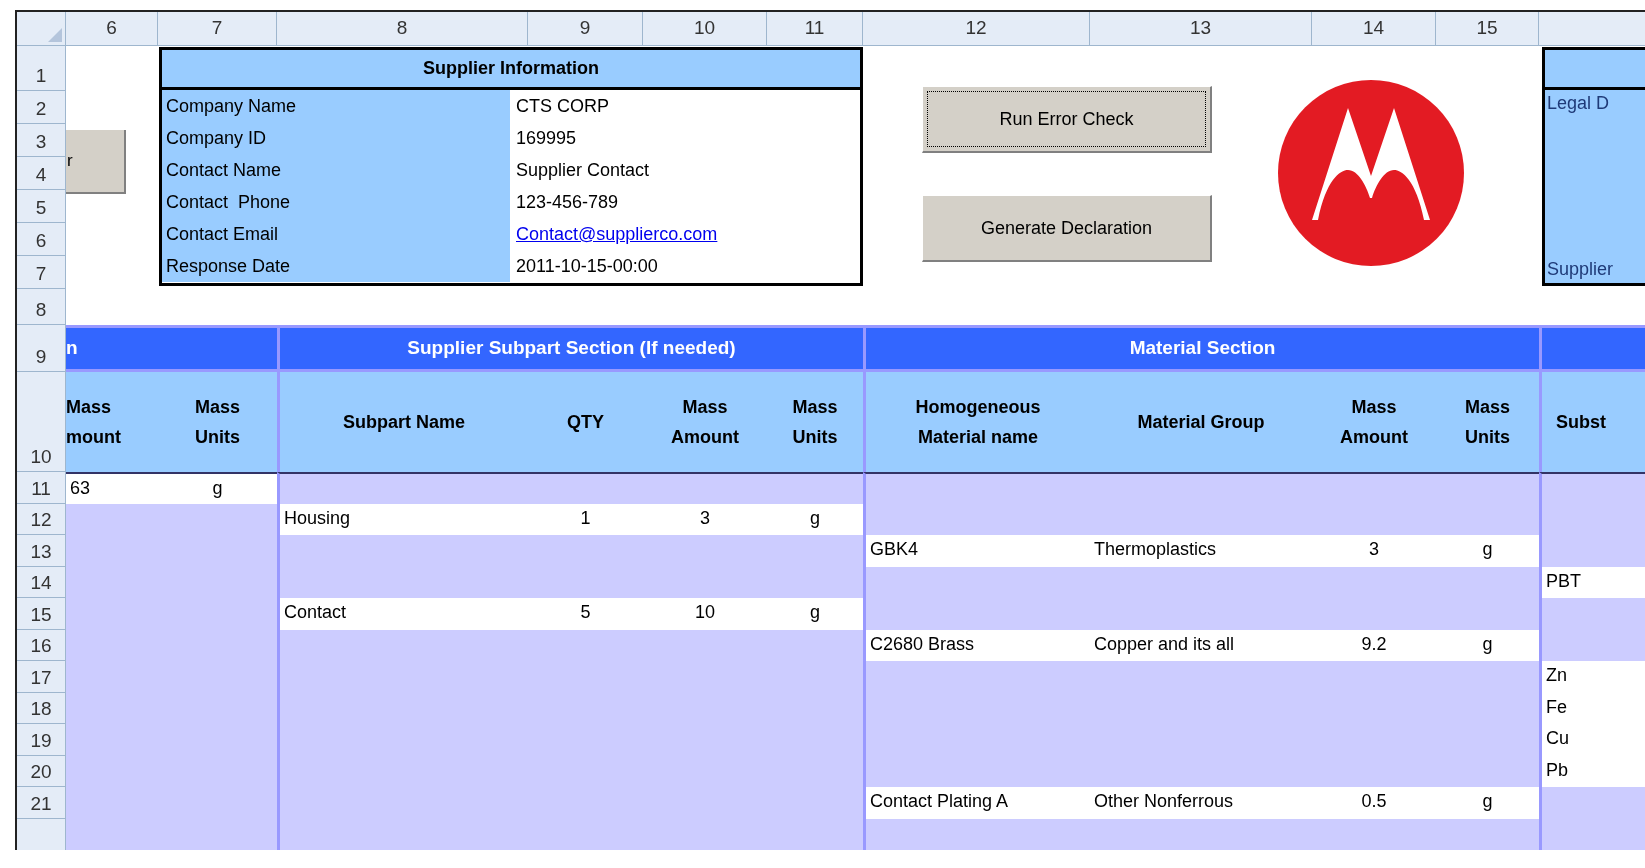 The width and height of the screenshot is (1645, 868). What do you see at coordinates (336, 234) in the screenshot?
I see `field-label: Contact Email` at bounding box center [336, 234].